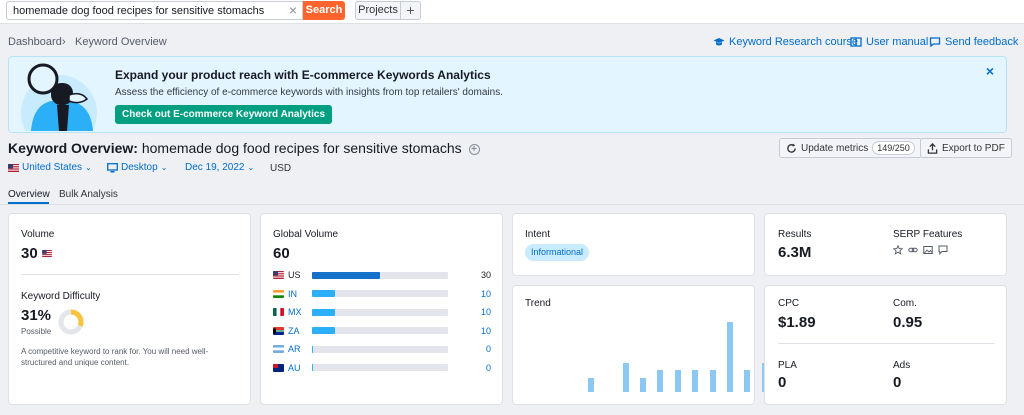  What do you see at coordinates (538, 234) in the screenshot?
I see `intent-label: Intent` at bounding box center [538, 234].